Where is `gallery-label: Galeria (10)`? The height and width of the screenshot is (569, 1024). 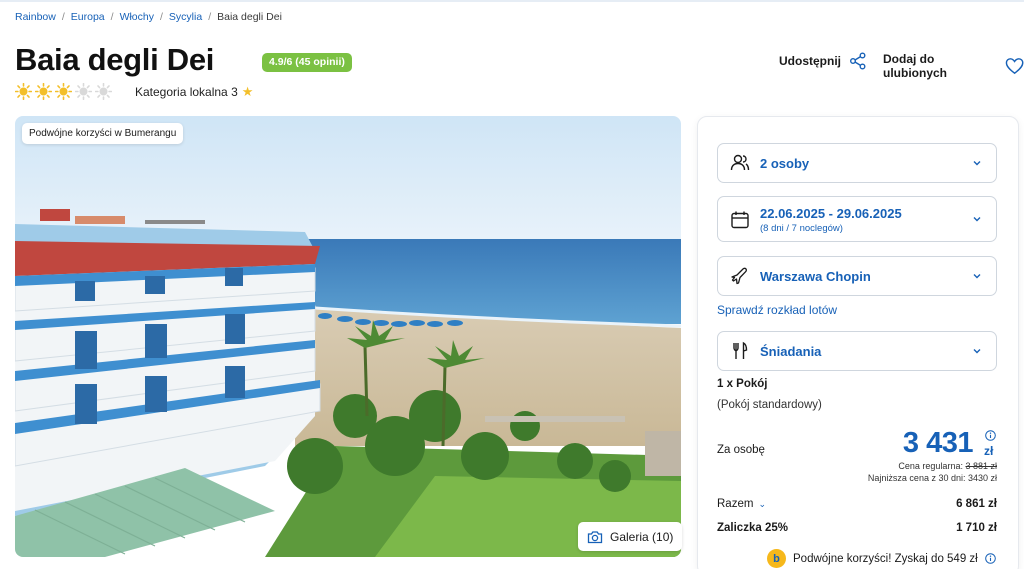 gallery-label: Galeria (10) is located at coordinates (642, 536).